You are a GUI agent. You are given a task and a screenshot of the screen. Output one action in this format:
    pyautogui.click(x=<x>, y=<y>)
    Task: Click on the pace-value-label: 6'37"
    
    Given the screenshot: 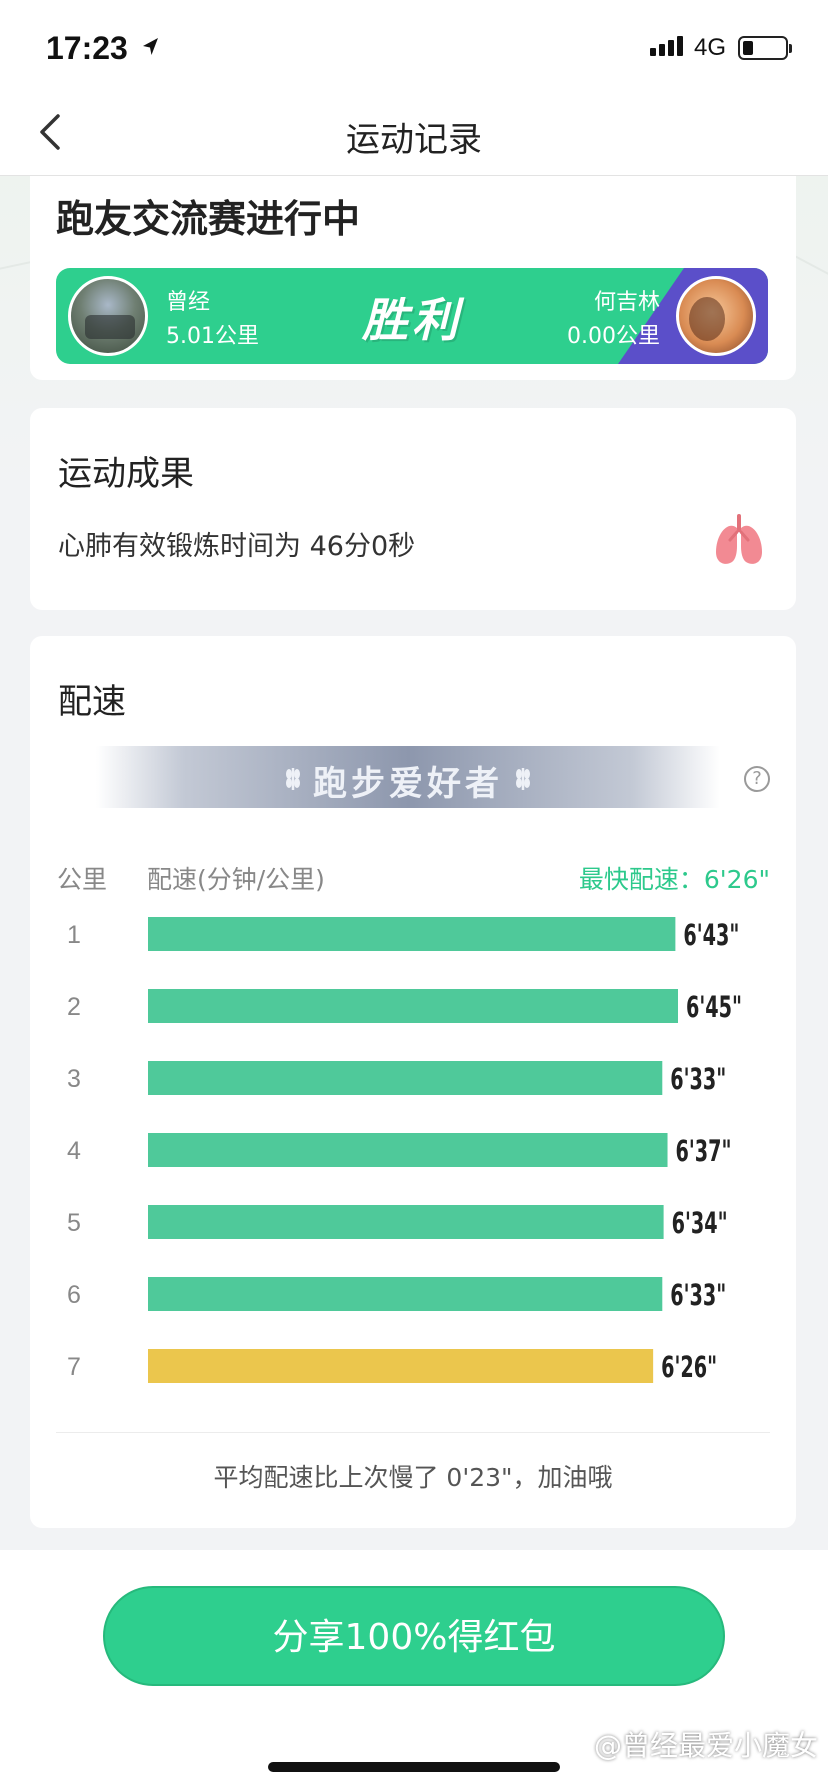 What is the action you would take?
    pyautogui.click(x=704, y=1151)
    